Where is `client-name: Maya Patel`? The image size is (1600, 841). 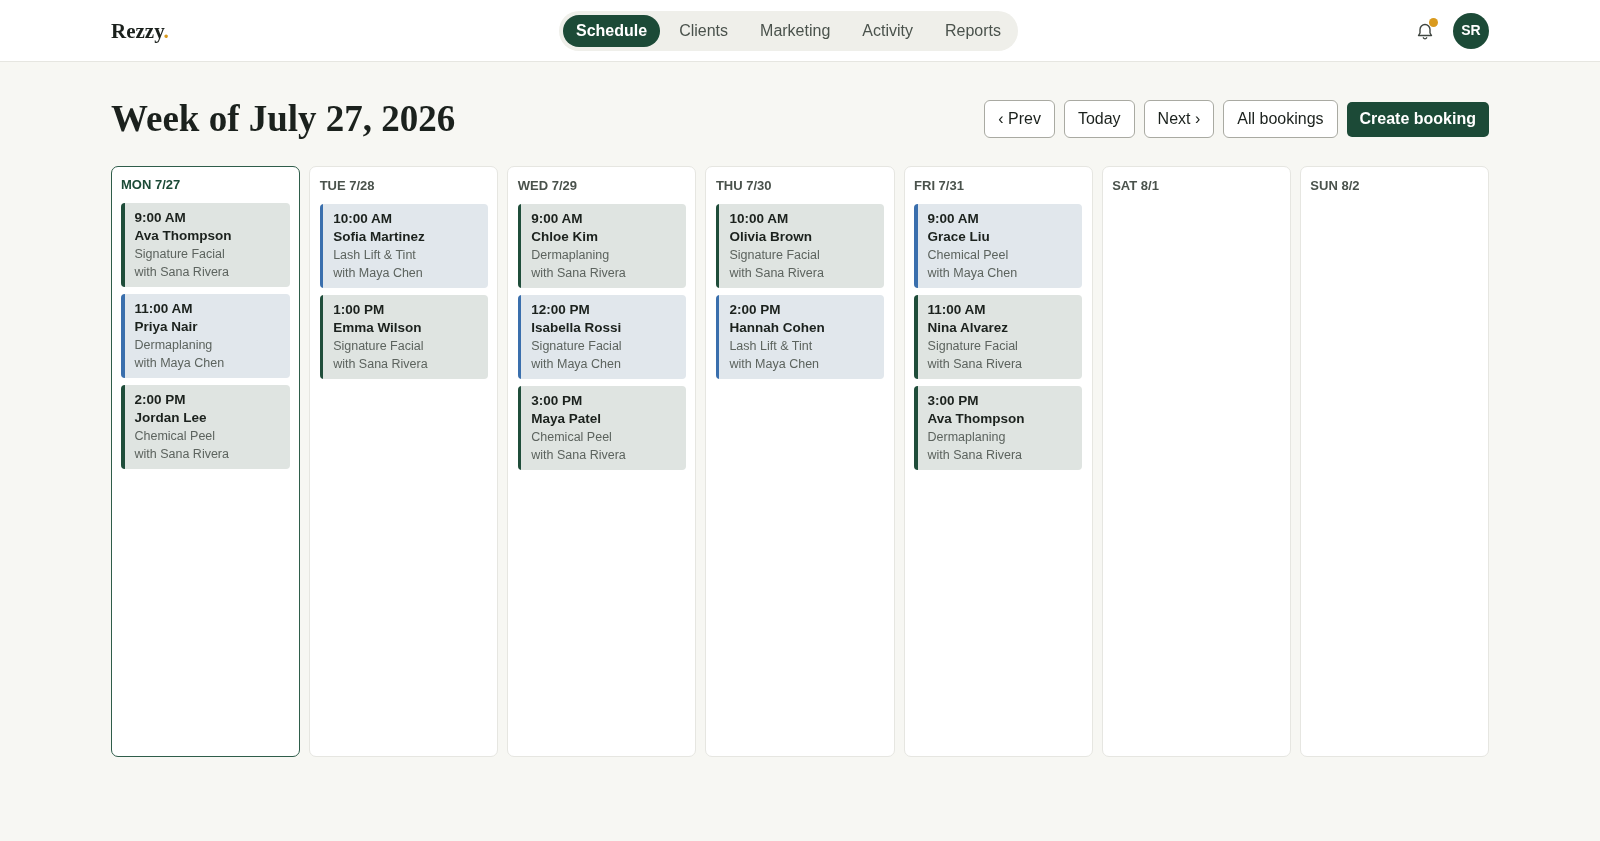
client-name: Maya Patel is located at coordinates (567, 418).